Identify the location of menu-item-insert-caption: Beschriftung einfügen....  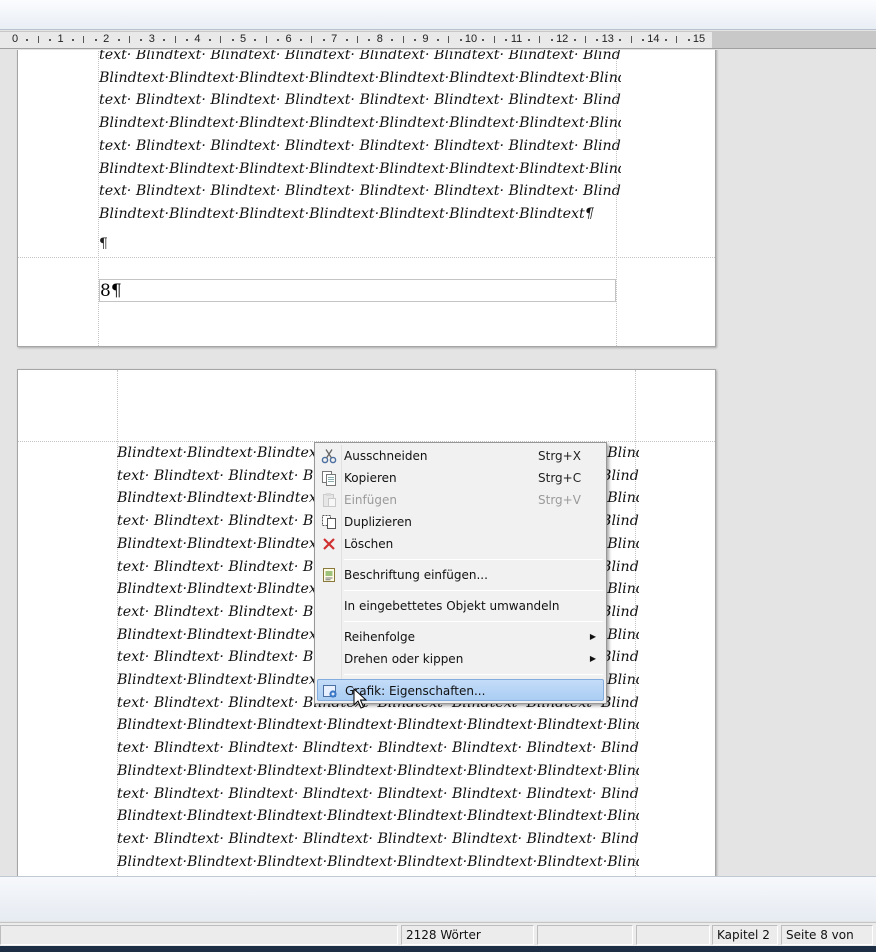
(460, 575).